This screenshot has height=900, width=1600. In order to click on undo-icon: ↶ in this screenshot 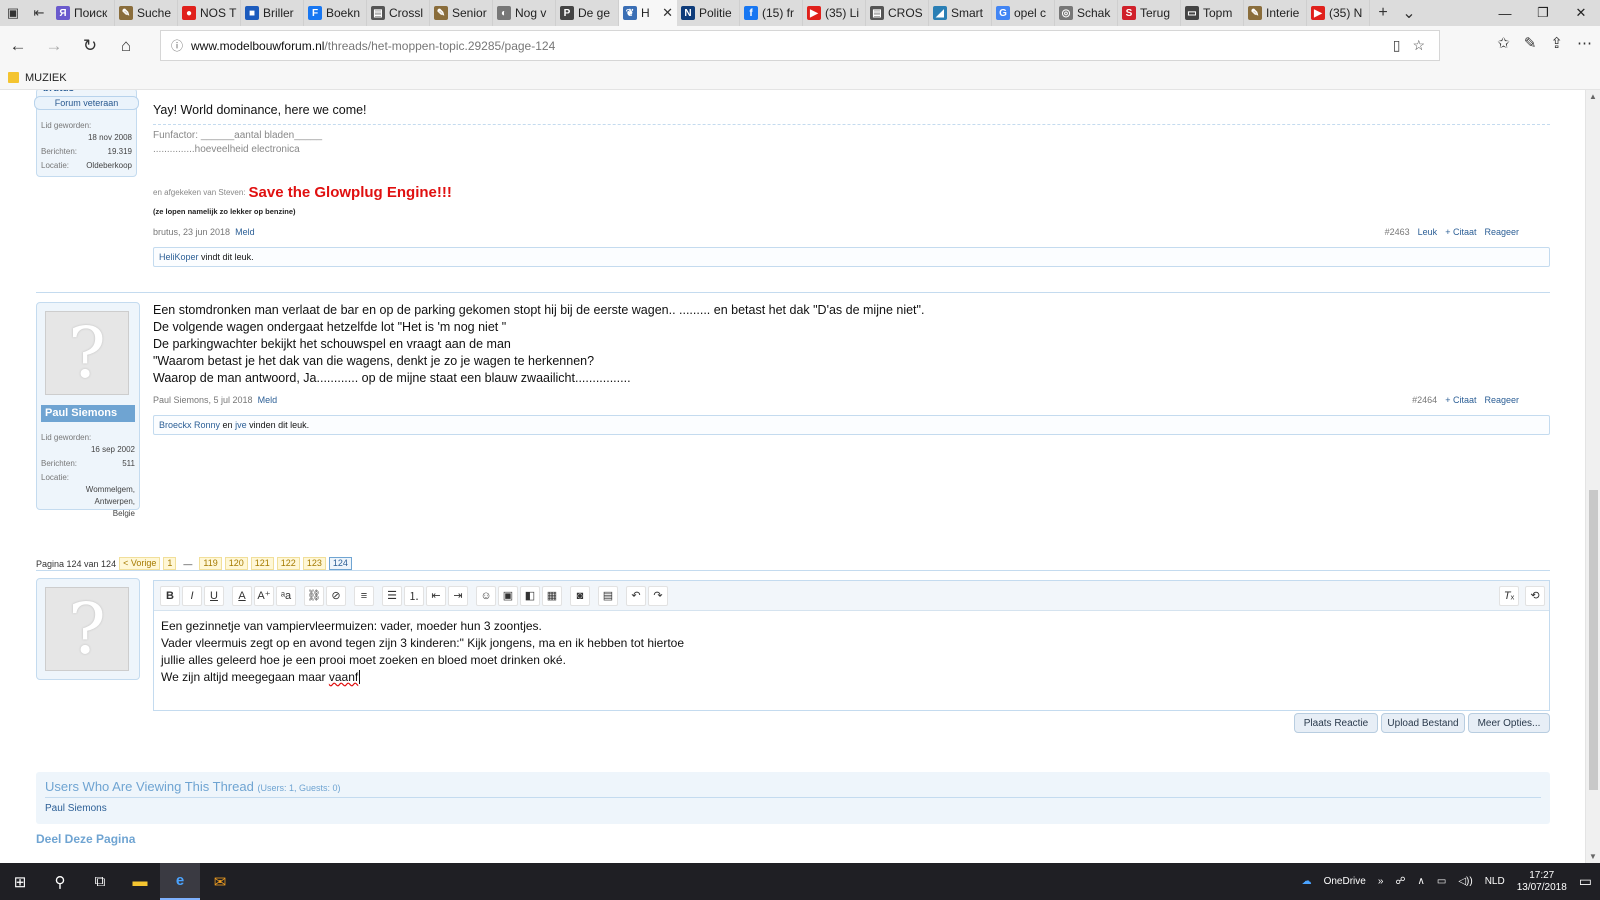, I will do `click(636, 595)`.